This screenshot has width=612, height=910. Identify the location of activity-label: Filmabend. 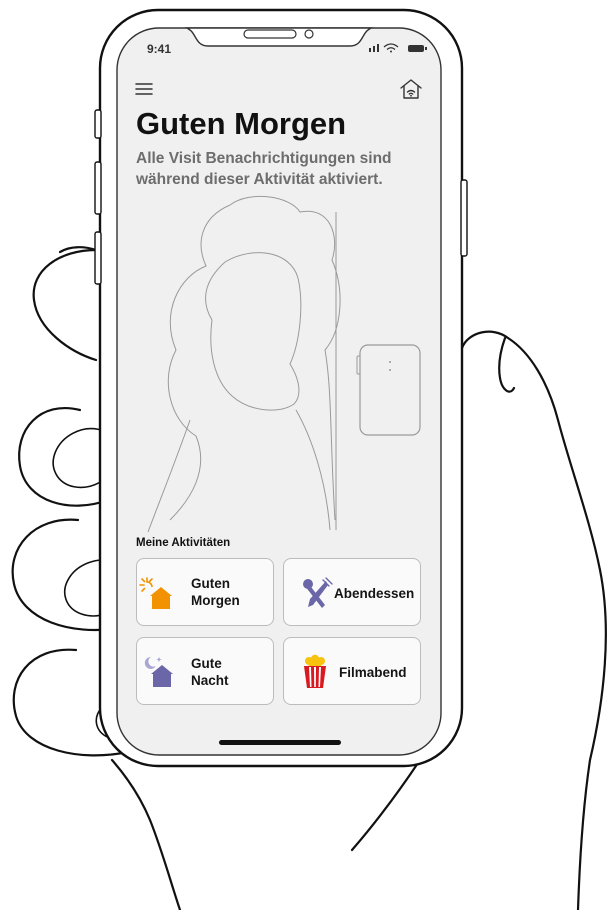
(373, 672).